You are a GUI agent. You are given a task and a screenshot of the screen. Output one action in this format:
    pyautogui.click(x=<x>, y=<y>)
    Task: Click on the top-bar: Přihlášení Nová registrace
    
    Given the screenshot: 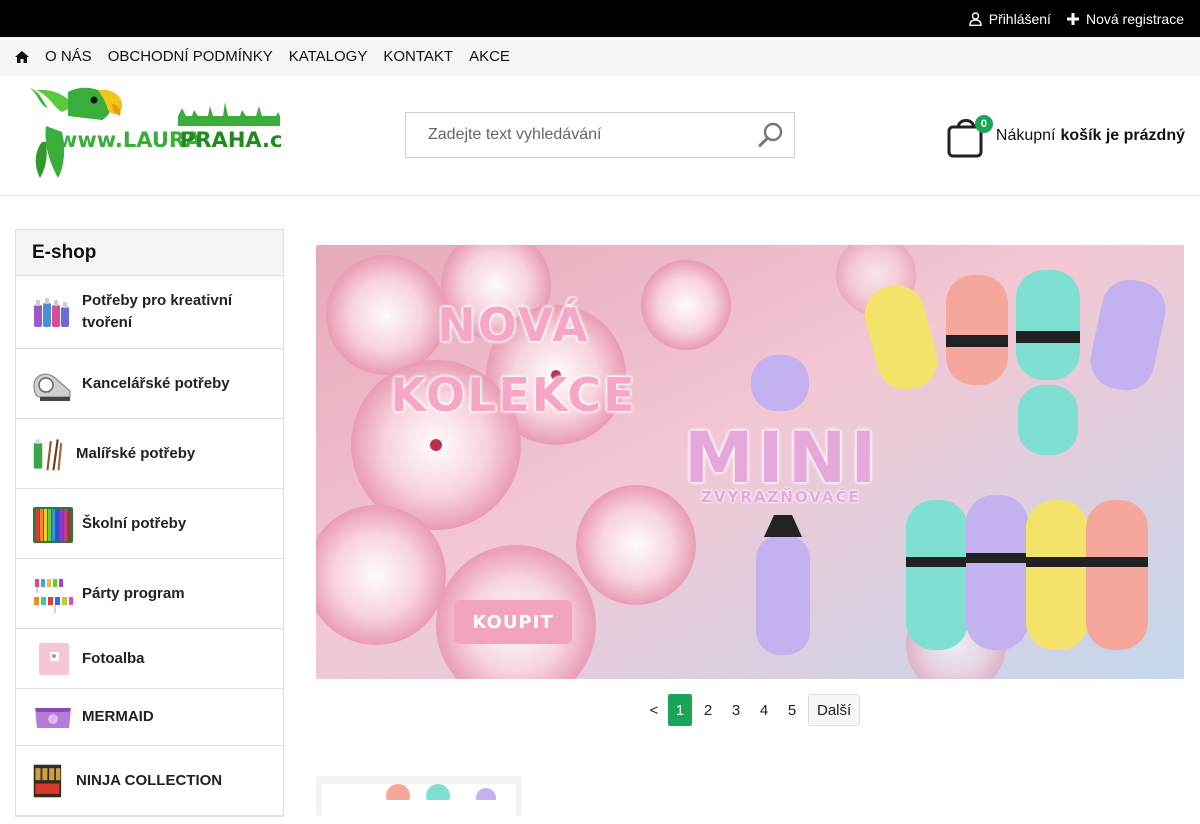 What is the action you would take?
    pyautogui.click(x=600, y=18)
    